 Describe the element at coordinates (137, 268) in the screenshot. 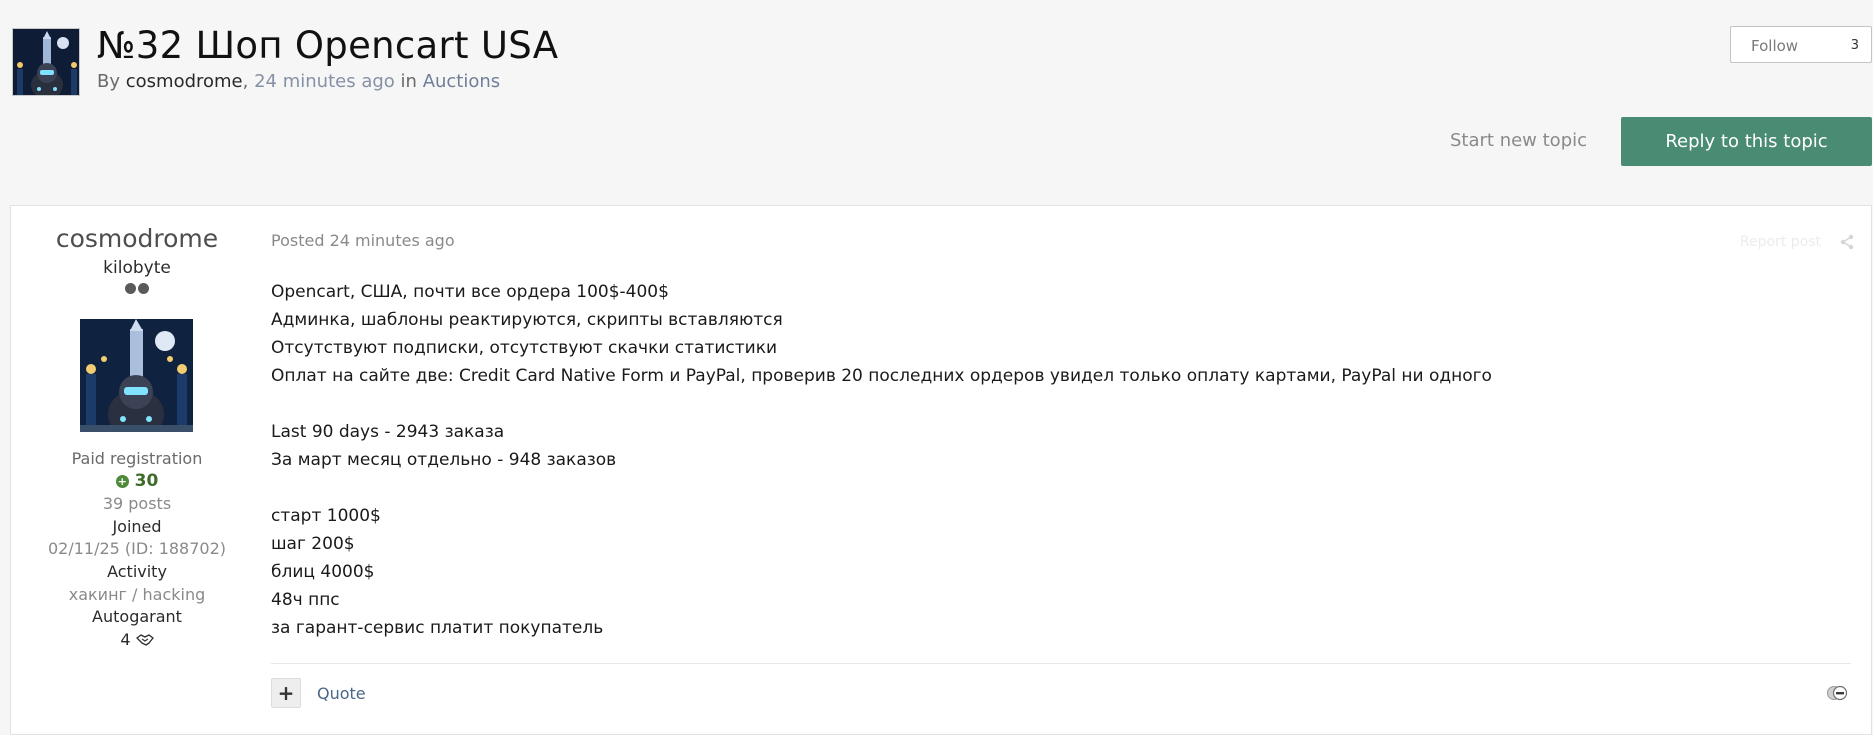

I see `author-rank: kilobyte` at that location.